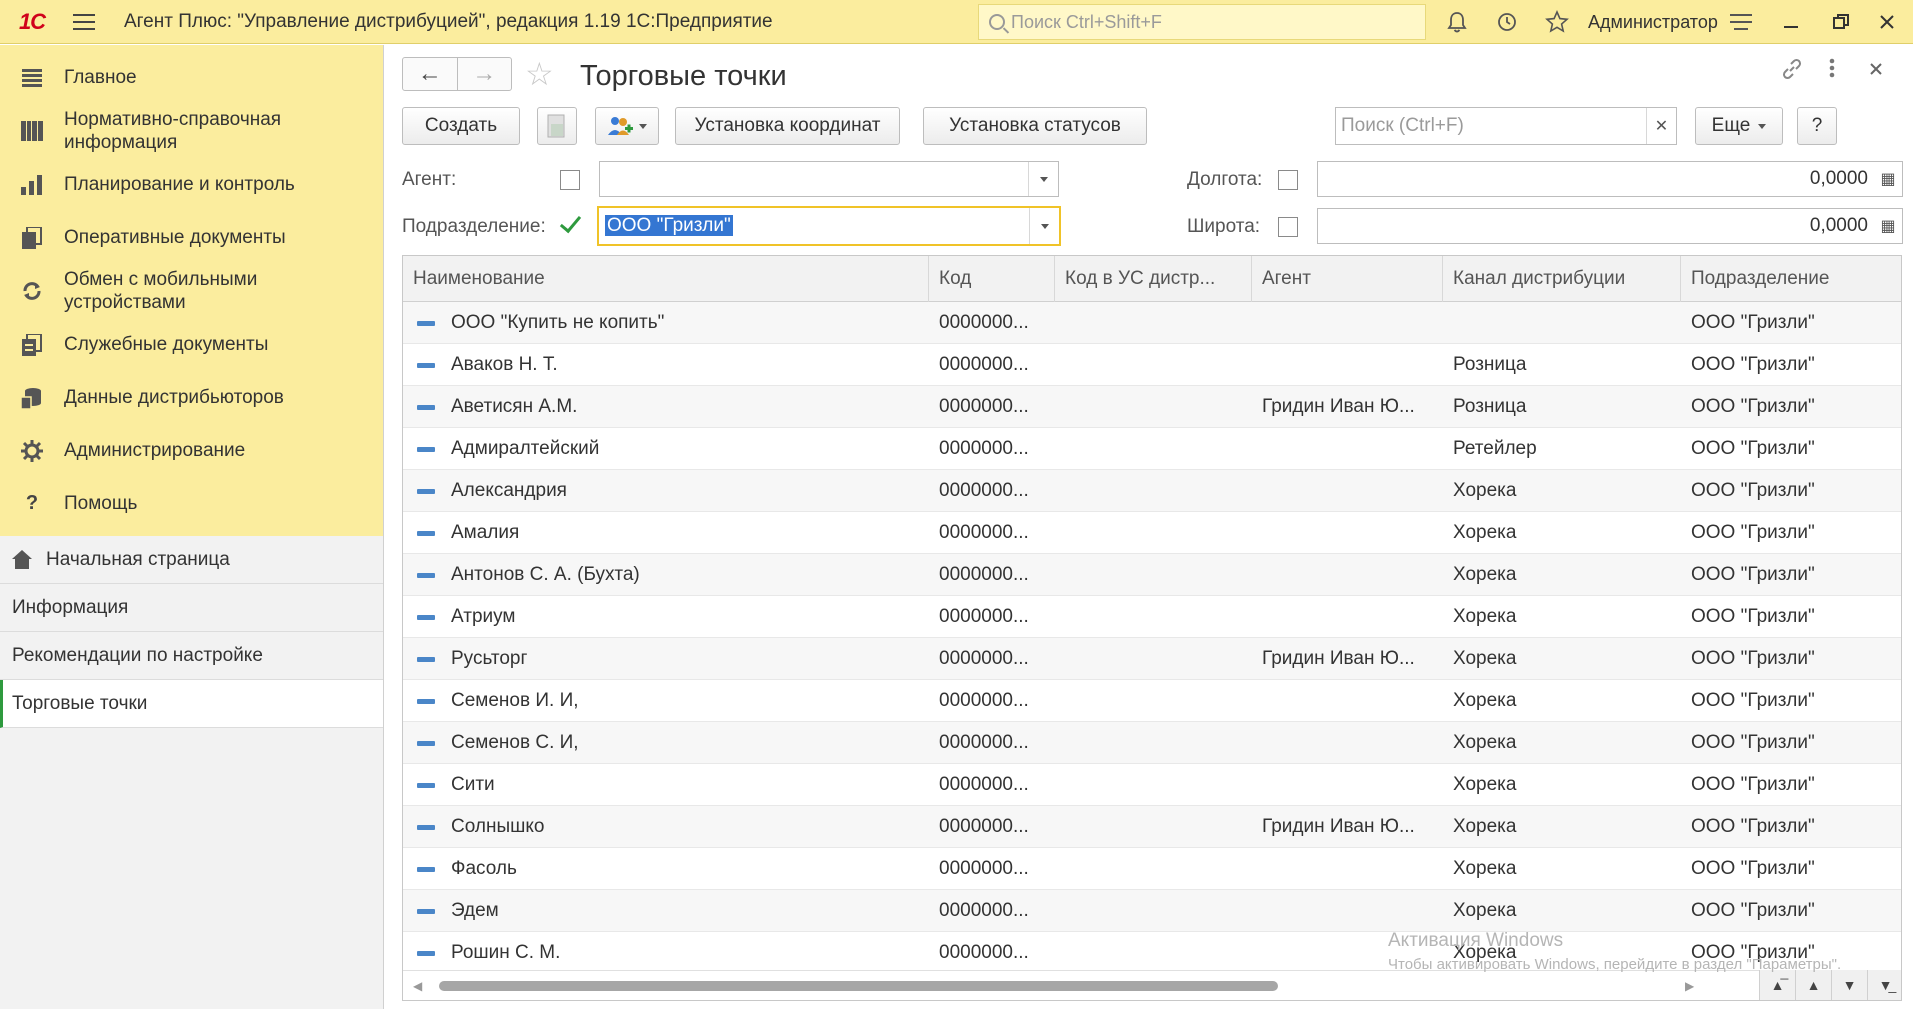 This screenshot has width=1913, height=1009. What do you see at coordinates (539, 74) in the screenshot?
I see `add-to-favorites-star-icon: ☆` at bounding box center [539, 74].